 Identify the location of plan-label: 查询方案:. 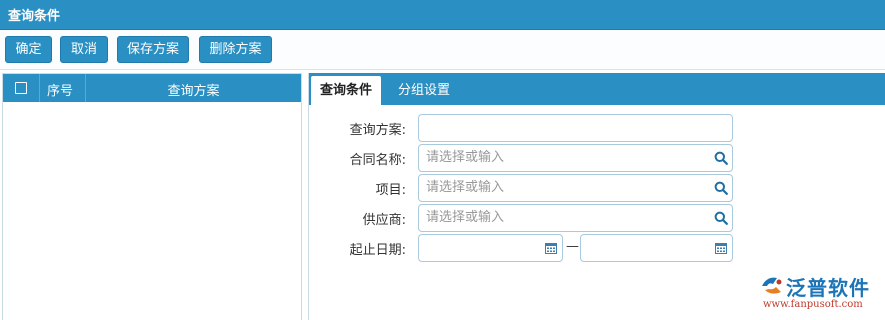
(377, 130).